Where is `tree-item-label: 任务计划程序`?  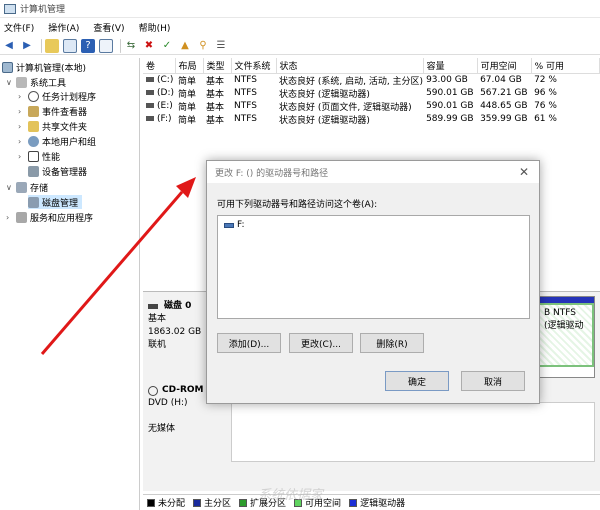 tree-item-label: 任务计划程序 is located at coordinates (69, 97).